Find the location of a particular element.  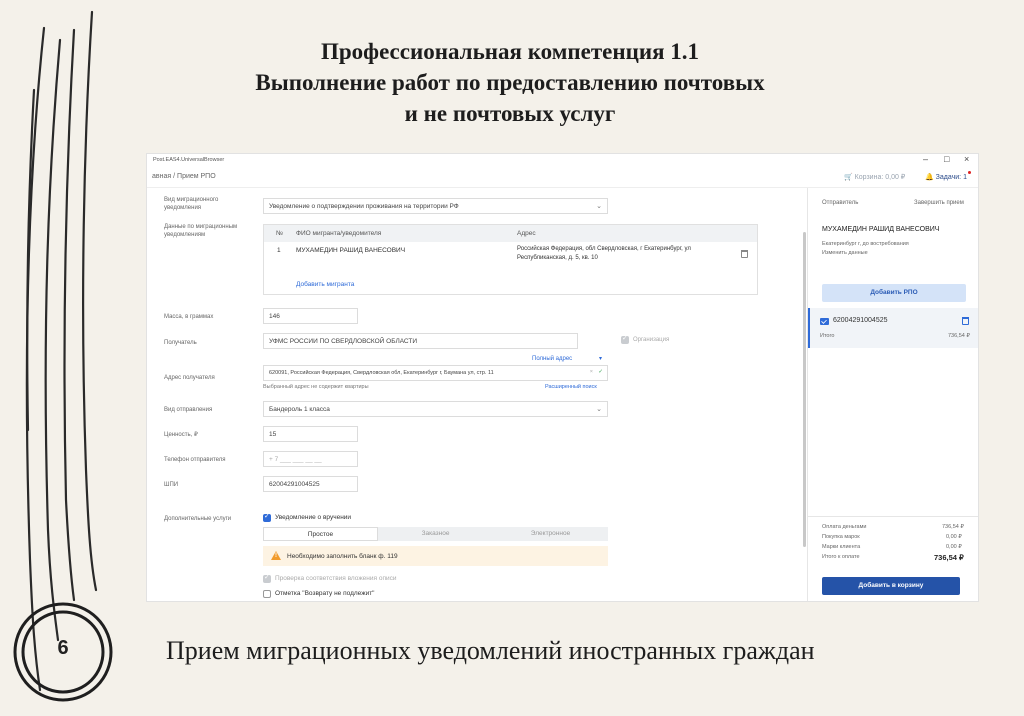

warning-text: Необходимо заполнить бланк ф. 119 is located at coordinates (342, 556).